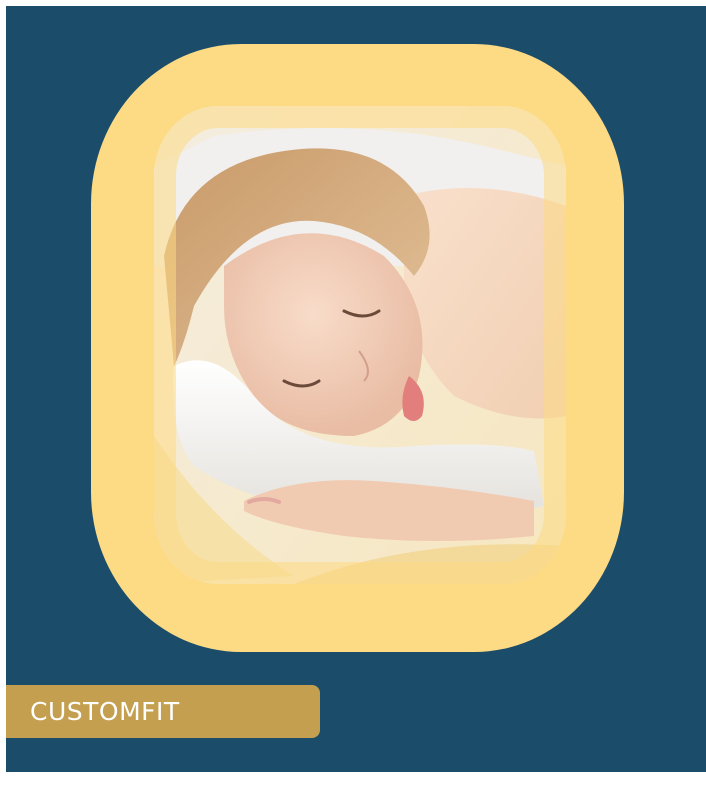 The image size is (706, 788). Describe the element at coordinates (105, 711) in the screenshot. I see `product-label: CUSTOMFIT` at that location.